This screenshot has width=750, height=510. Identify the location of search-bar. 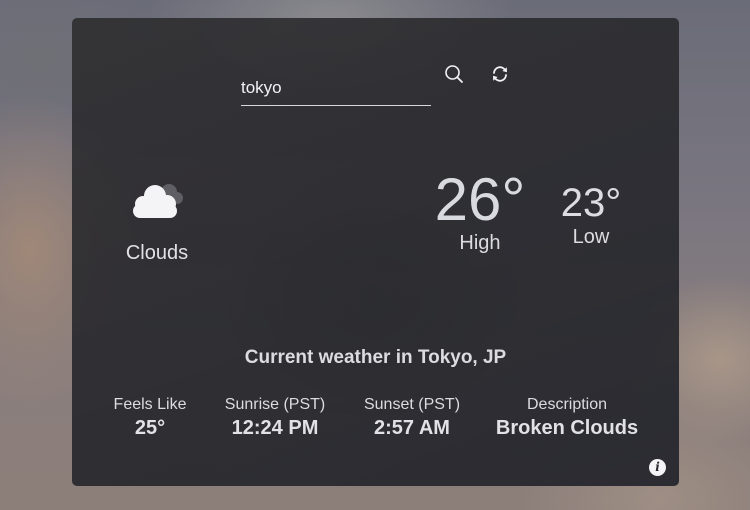
(336, 88).